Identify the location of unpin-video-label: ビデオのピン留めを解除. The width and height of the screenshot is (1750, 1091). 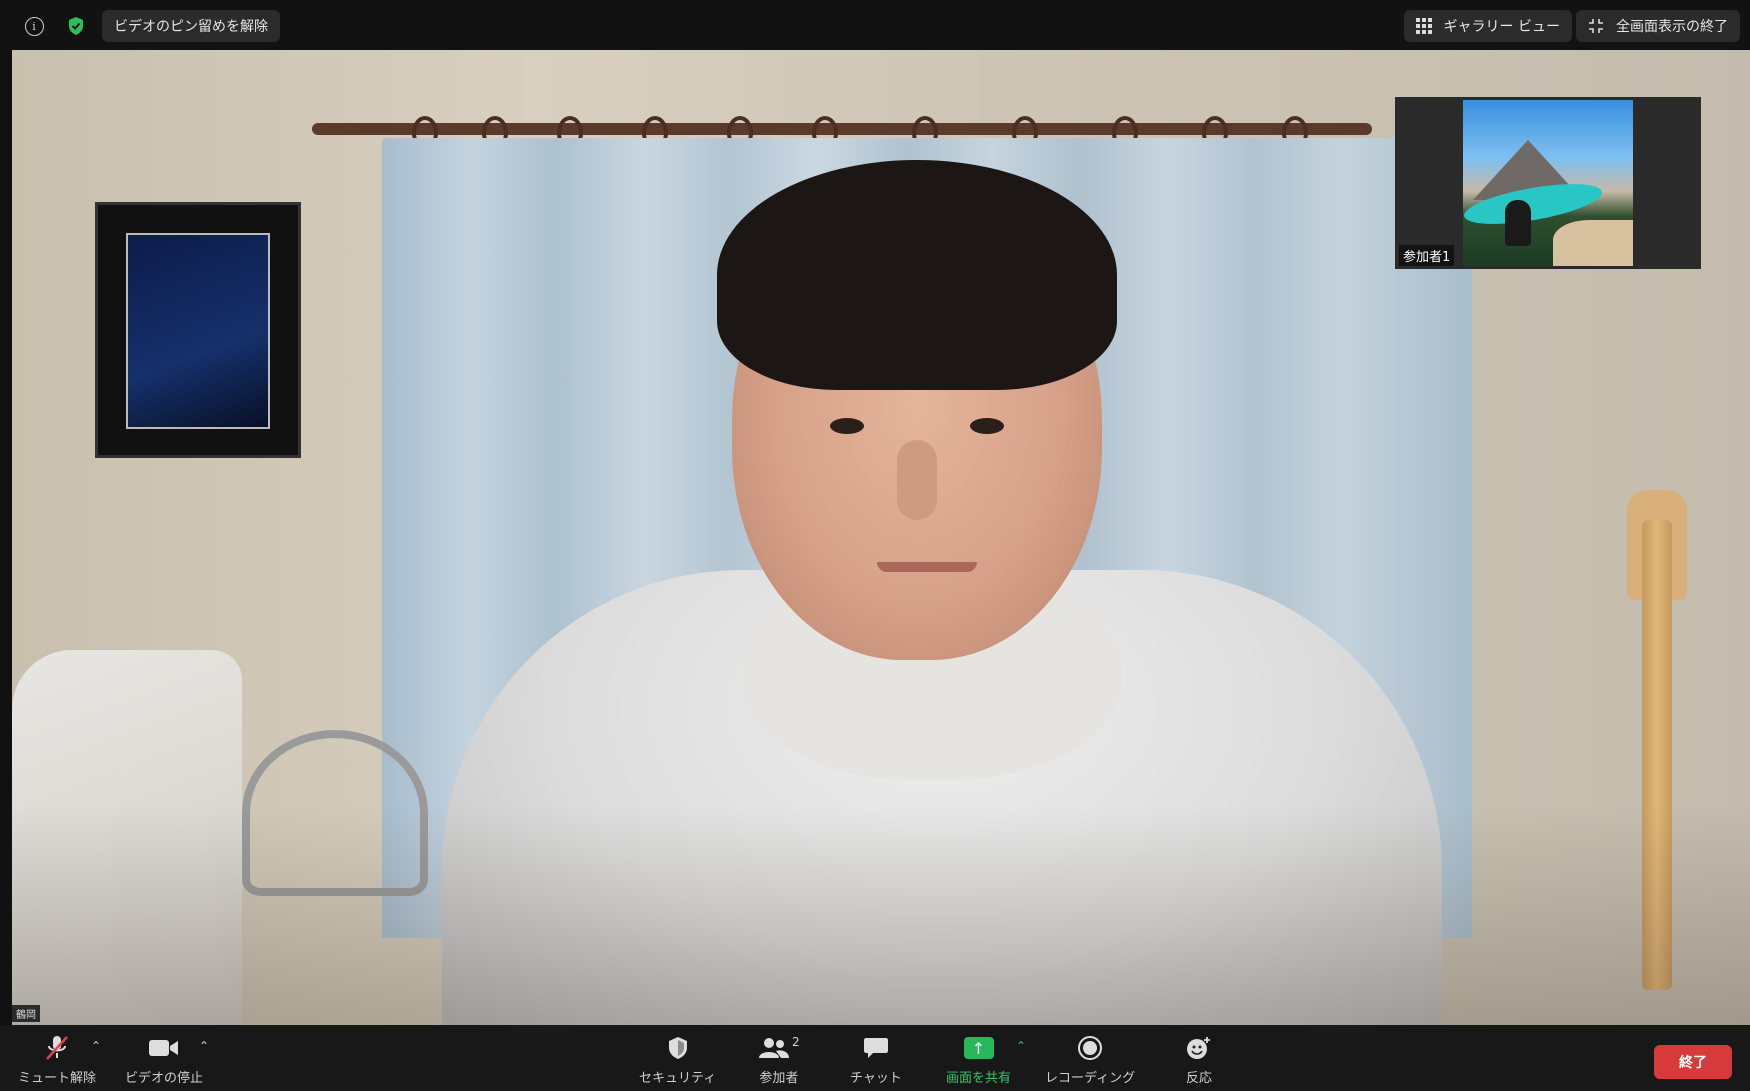
(191, 27).